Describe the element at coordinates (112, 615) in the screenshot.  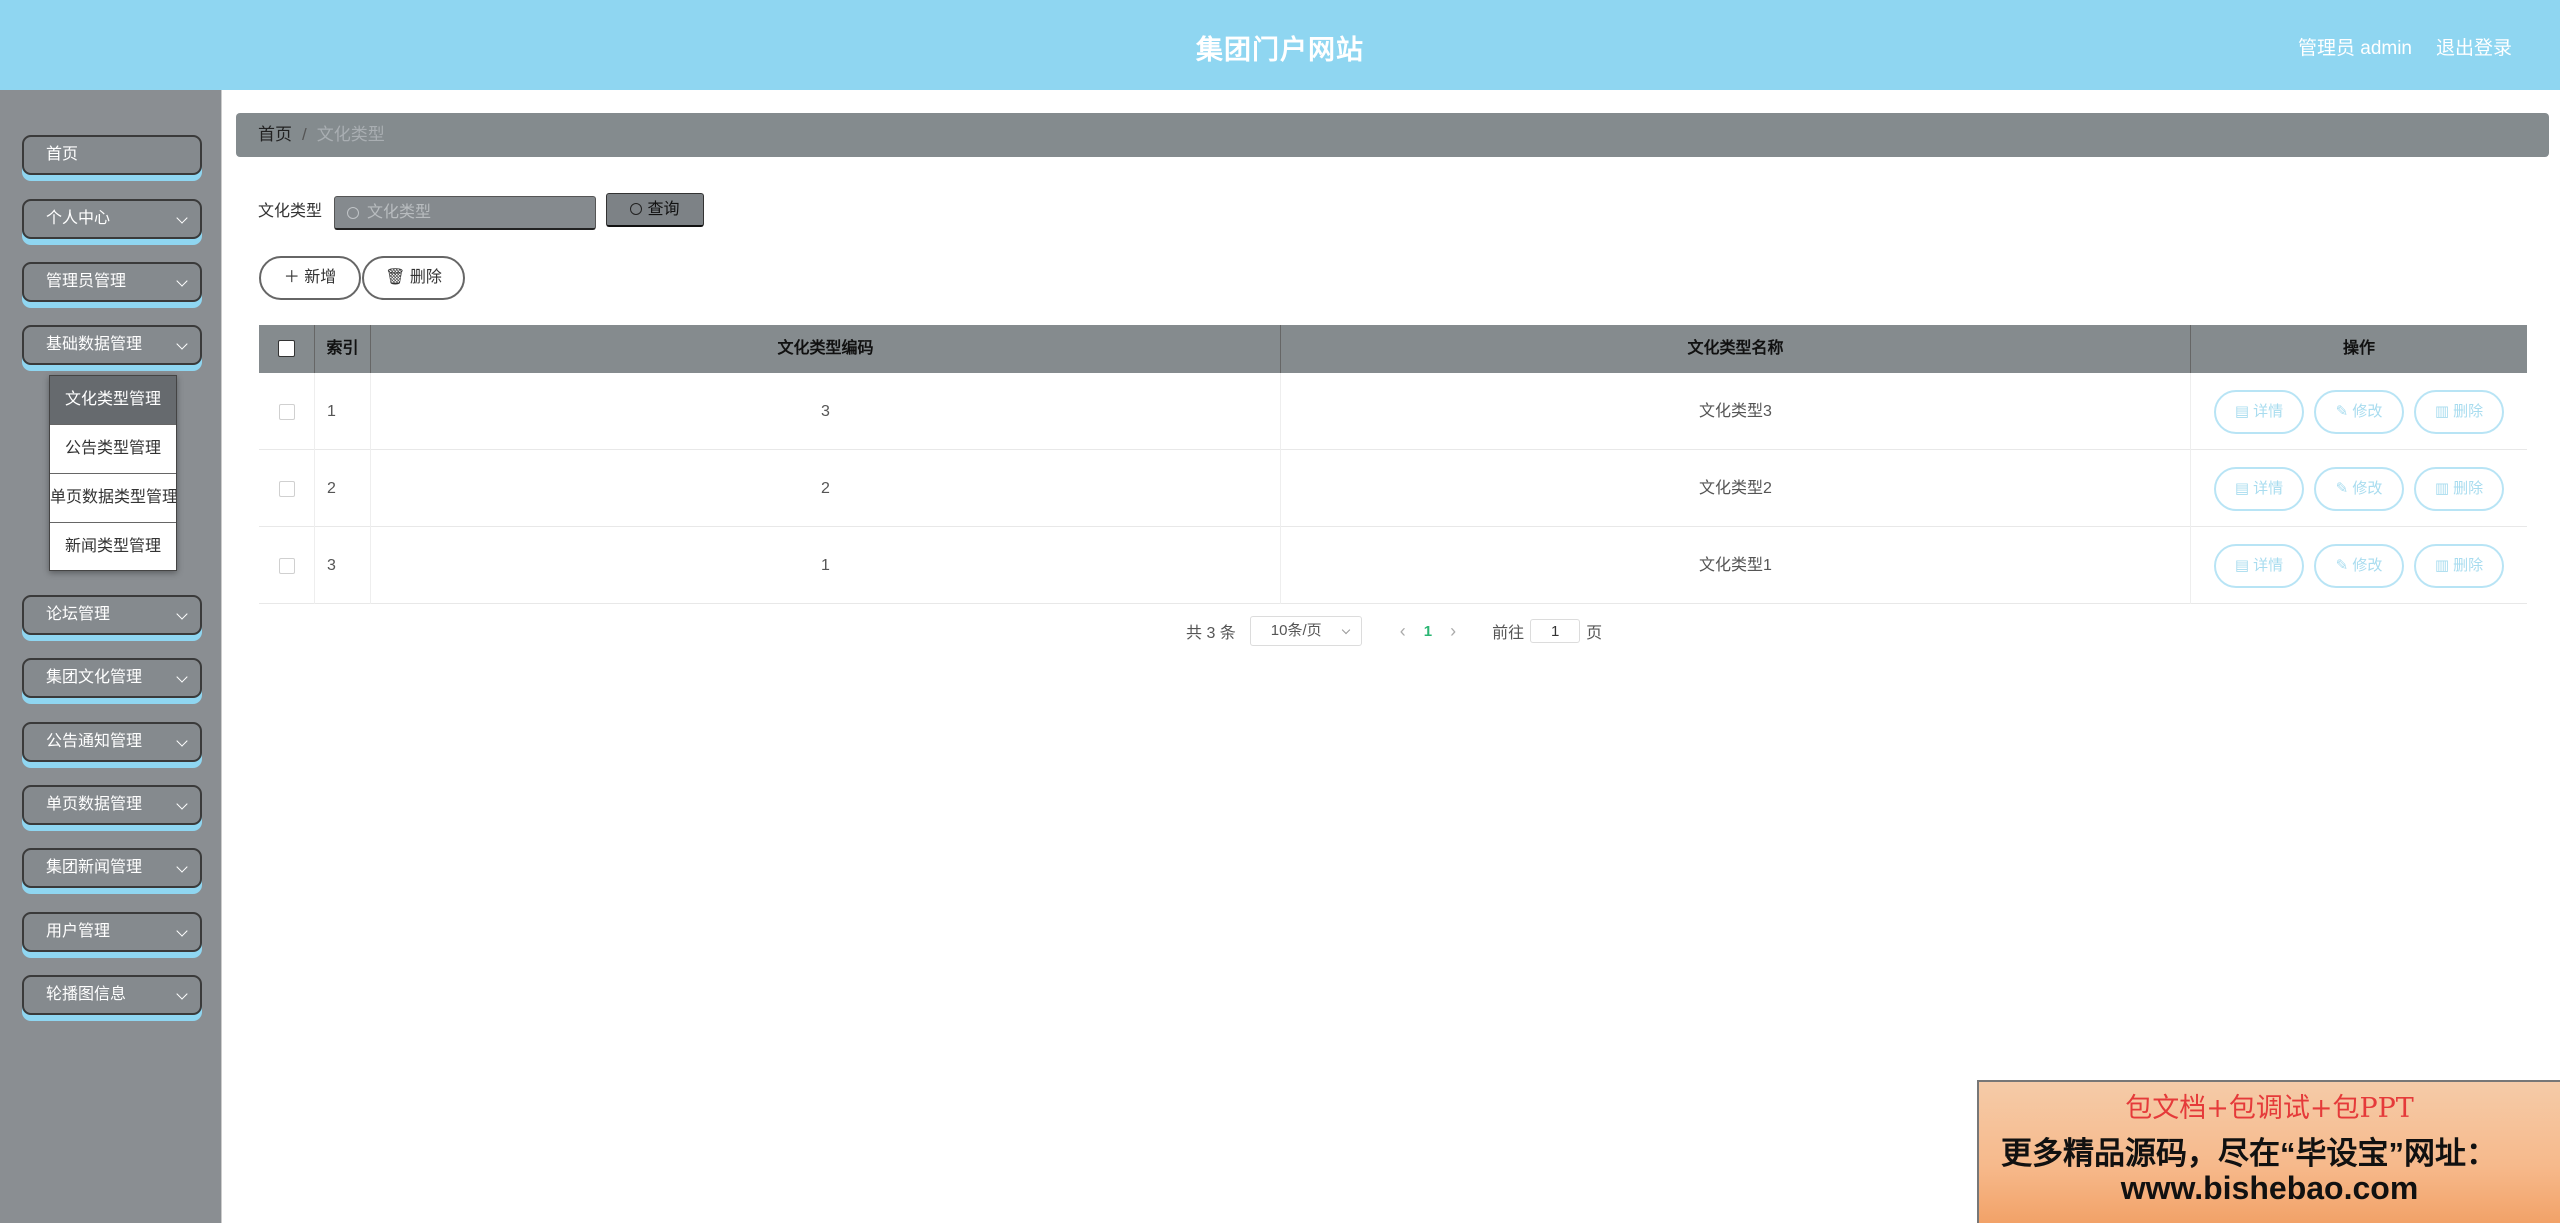
I see `sidebar-item-forum-management: 论坛管理` at that location.